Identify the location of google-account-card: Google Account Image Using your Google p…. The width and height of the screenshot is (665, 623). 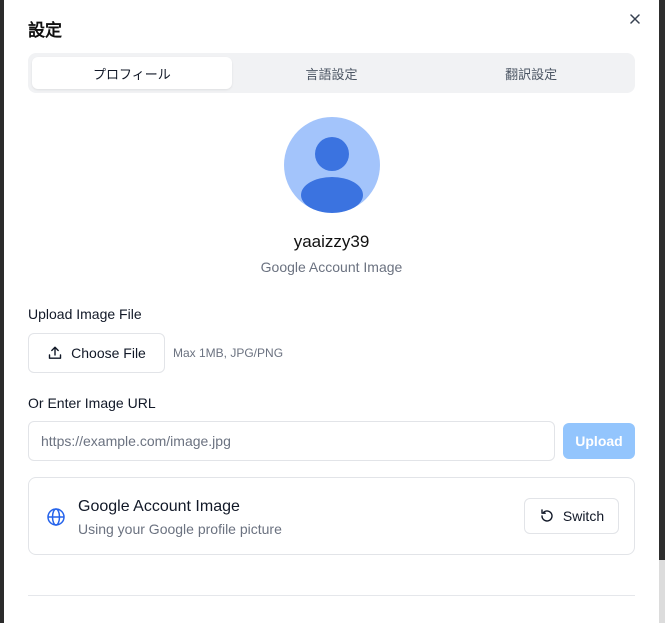
(331, 516).